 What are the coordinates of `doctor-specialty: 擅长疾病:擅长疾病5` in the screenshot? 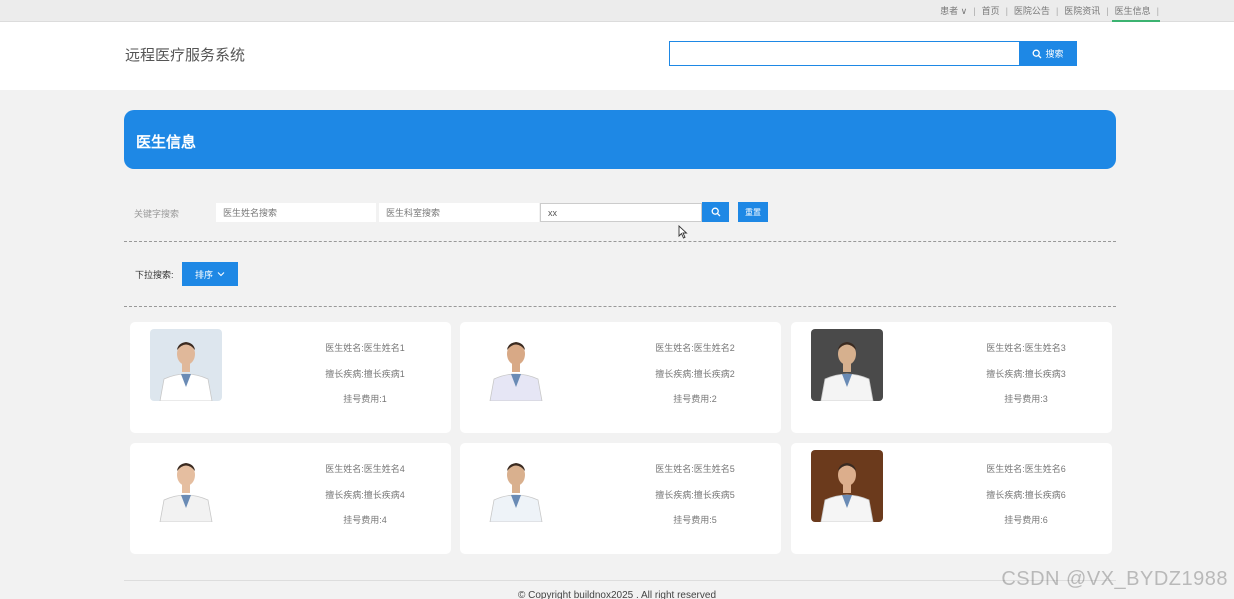 It's located at (695, 494).